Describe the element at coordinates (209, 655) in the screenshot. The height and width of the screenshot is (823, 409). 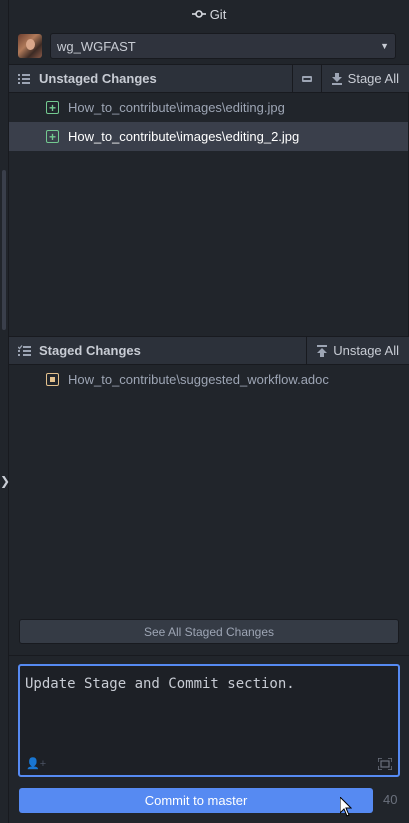
I see `divider` at that location.